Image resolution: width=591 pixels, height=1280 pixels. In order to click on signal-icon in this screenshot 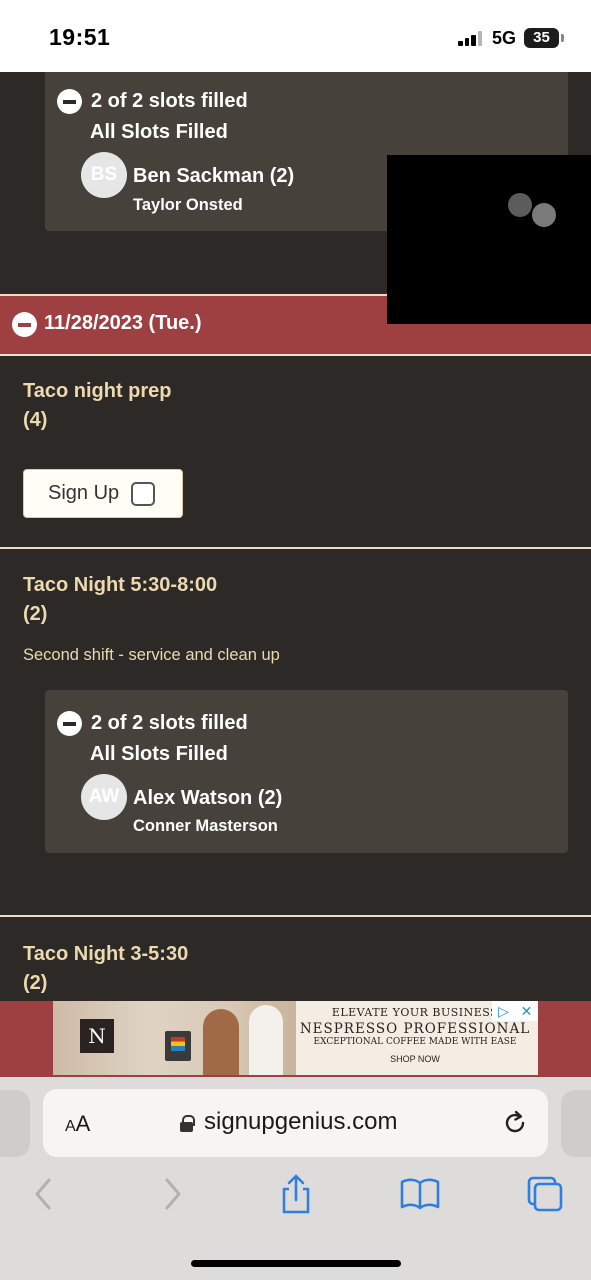, I will do `click(471, 38)`.